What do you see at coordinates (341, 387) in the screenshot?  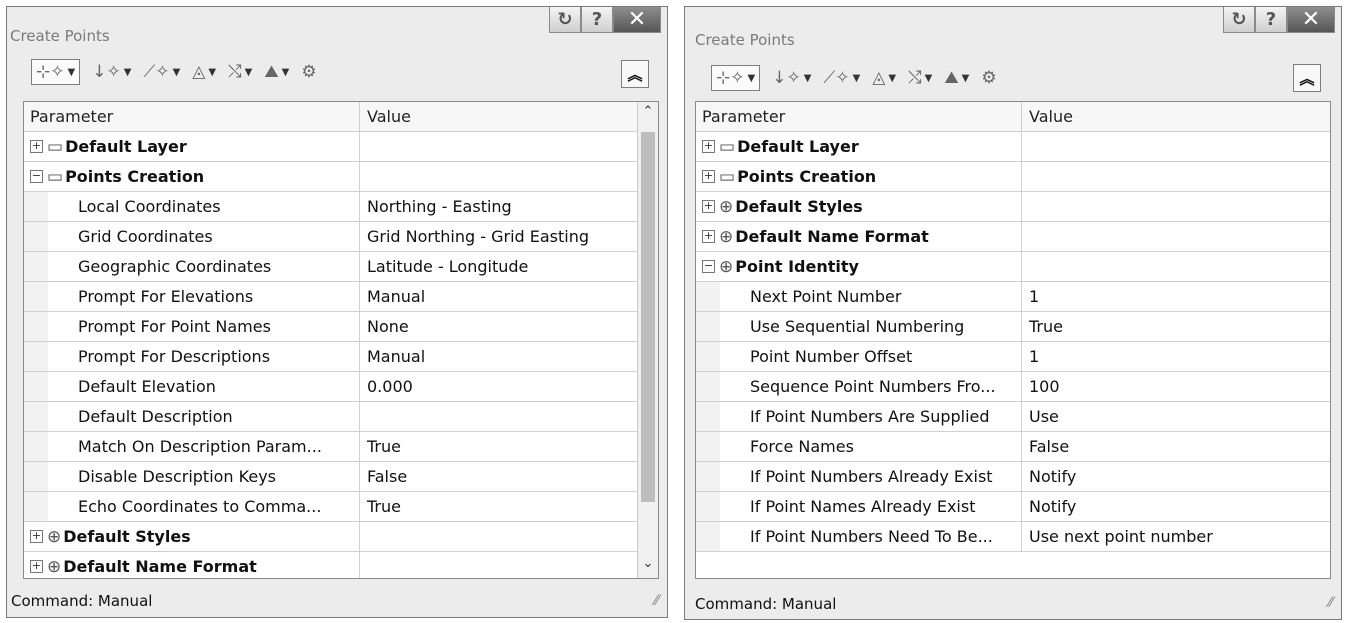 I see `property-row: Default Elevation 0.000` at bounding box center [341, 387].